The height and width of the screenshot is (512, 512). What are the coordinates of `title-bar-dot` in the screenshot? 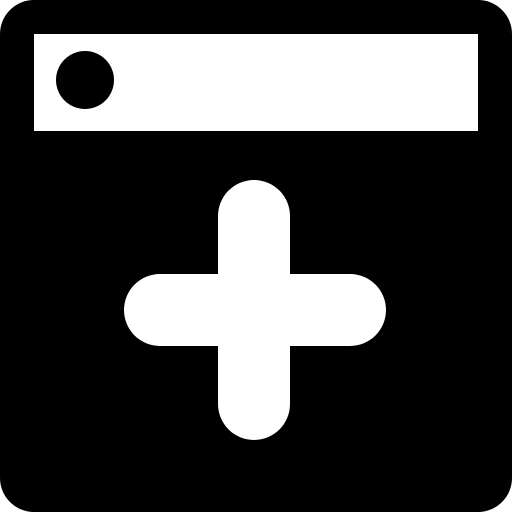 It's located at (85, 80).